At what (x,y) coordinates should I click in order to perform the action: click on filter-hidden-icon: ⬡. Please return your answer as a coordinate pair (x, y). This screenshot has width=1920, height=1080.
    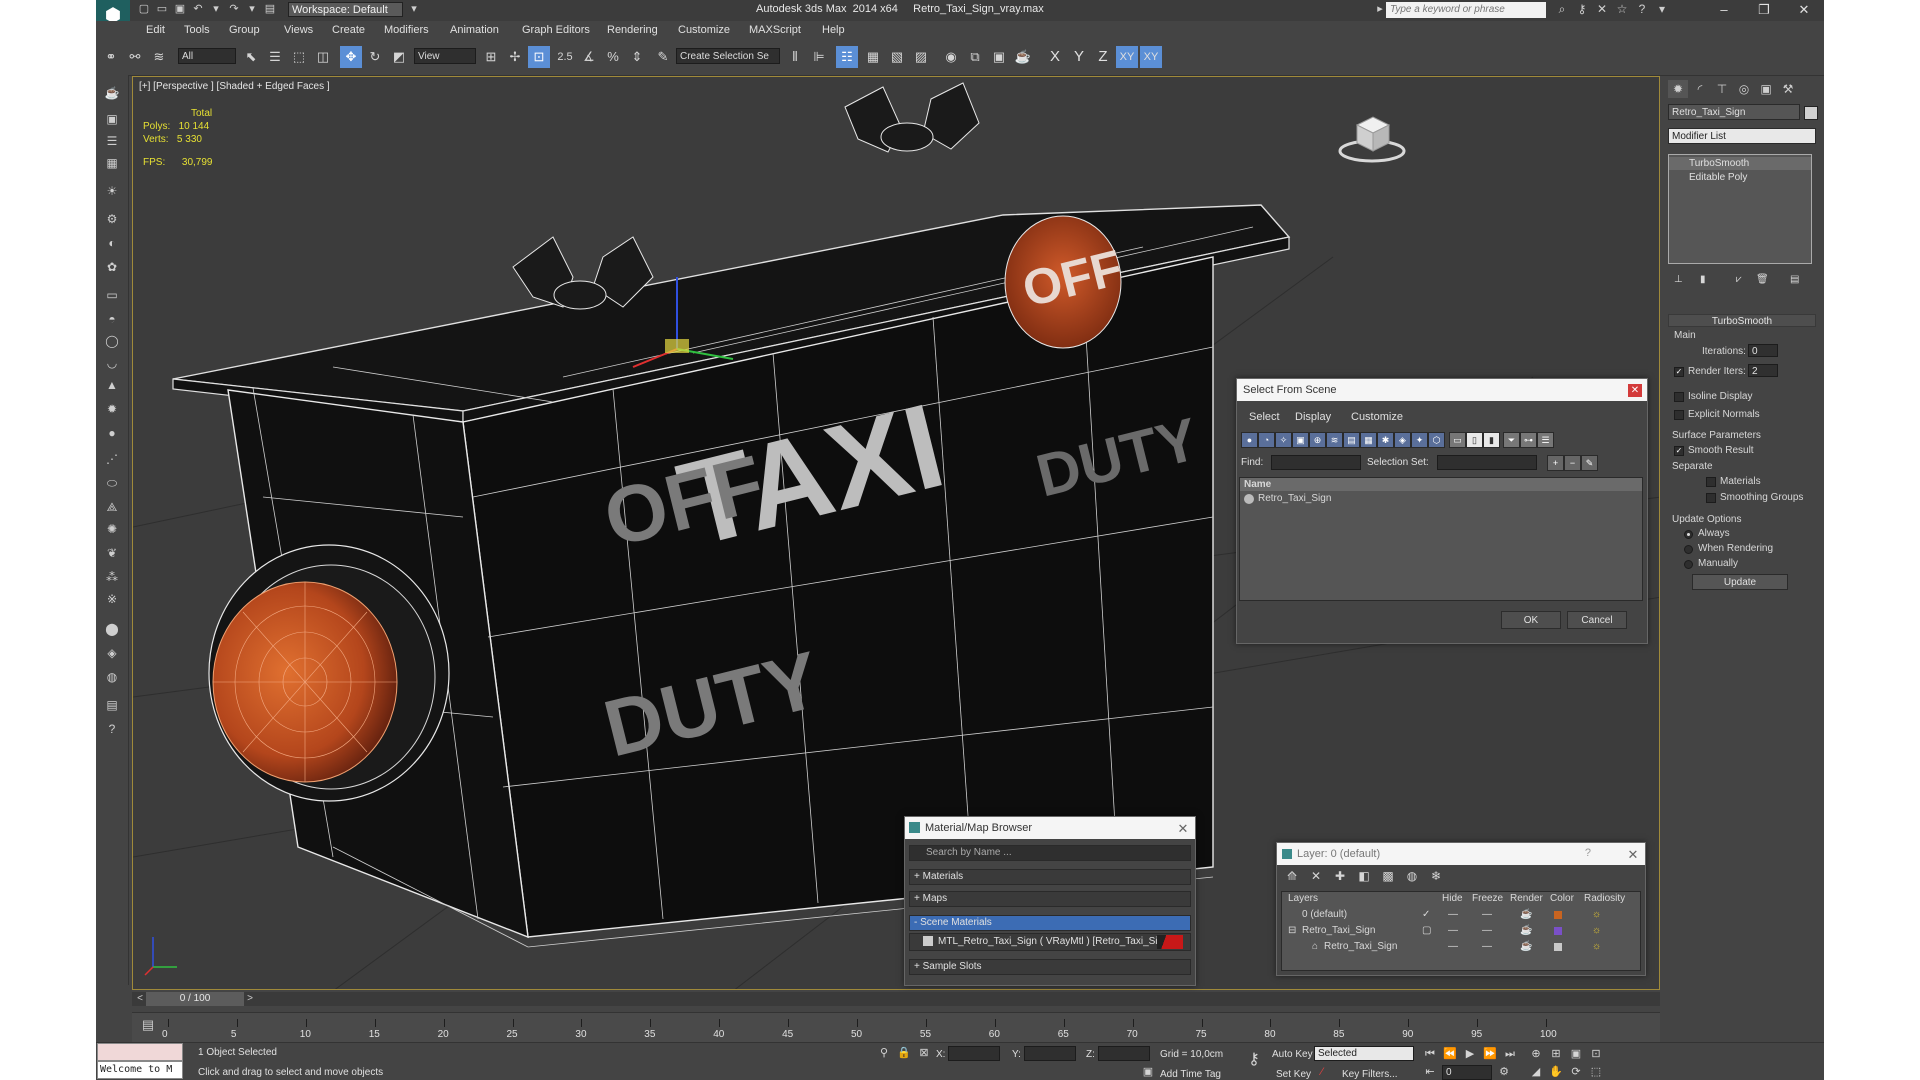
    Looking at the image, I should click on (1436, 440).